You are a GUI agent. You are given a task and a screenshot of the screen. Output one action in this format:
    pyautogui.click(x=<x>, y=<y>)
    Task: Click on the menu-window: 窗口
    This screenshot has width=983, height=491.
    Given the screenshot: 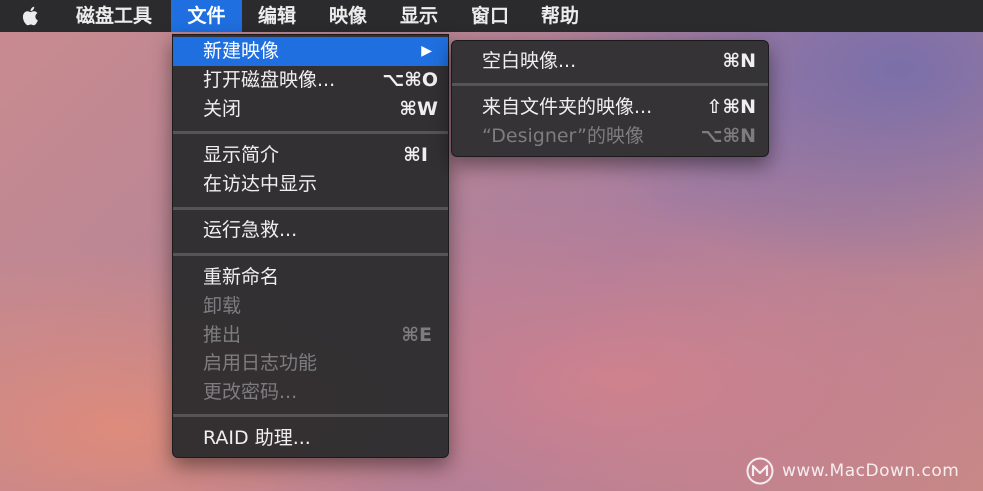 What is the action you would take?
    pyautogui.click(x=490, y=16)
    